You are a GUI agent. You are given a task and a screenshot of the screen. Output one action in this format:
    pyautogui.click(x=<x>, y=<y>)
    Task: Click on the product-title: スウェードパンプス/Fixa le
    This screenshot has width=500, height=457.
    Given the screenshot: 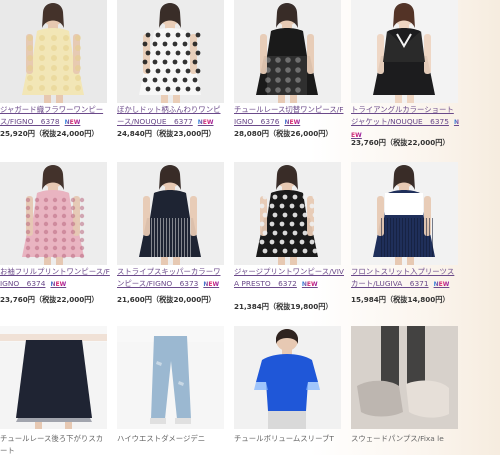 What is the action you would take?
    pyautogui.click(x=397, y=438)
    